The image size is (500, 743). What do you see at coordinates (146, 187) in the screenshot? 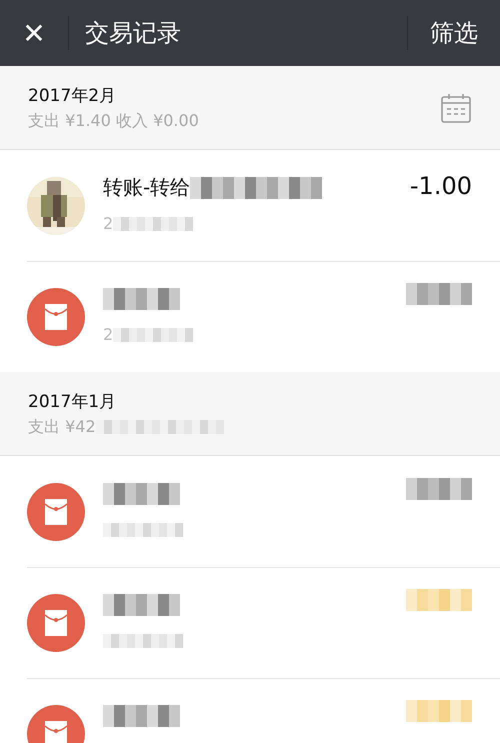
I see `transaction-title: 转账-转给` at bounding box center [146, 187].